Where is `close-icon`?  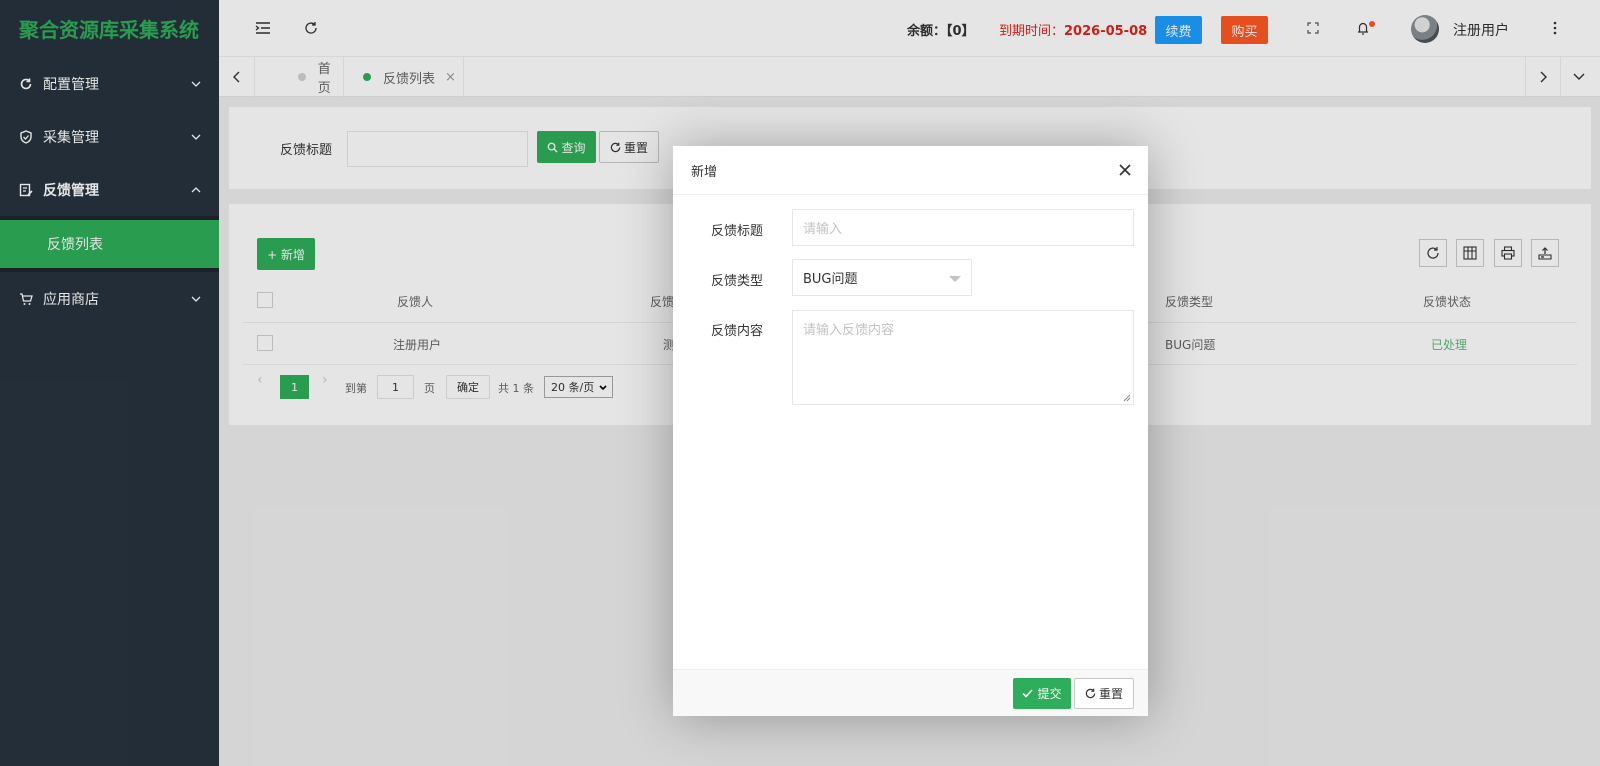
close-icon is located at coordinates (1125, 170).